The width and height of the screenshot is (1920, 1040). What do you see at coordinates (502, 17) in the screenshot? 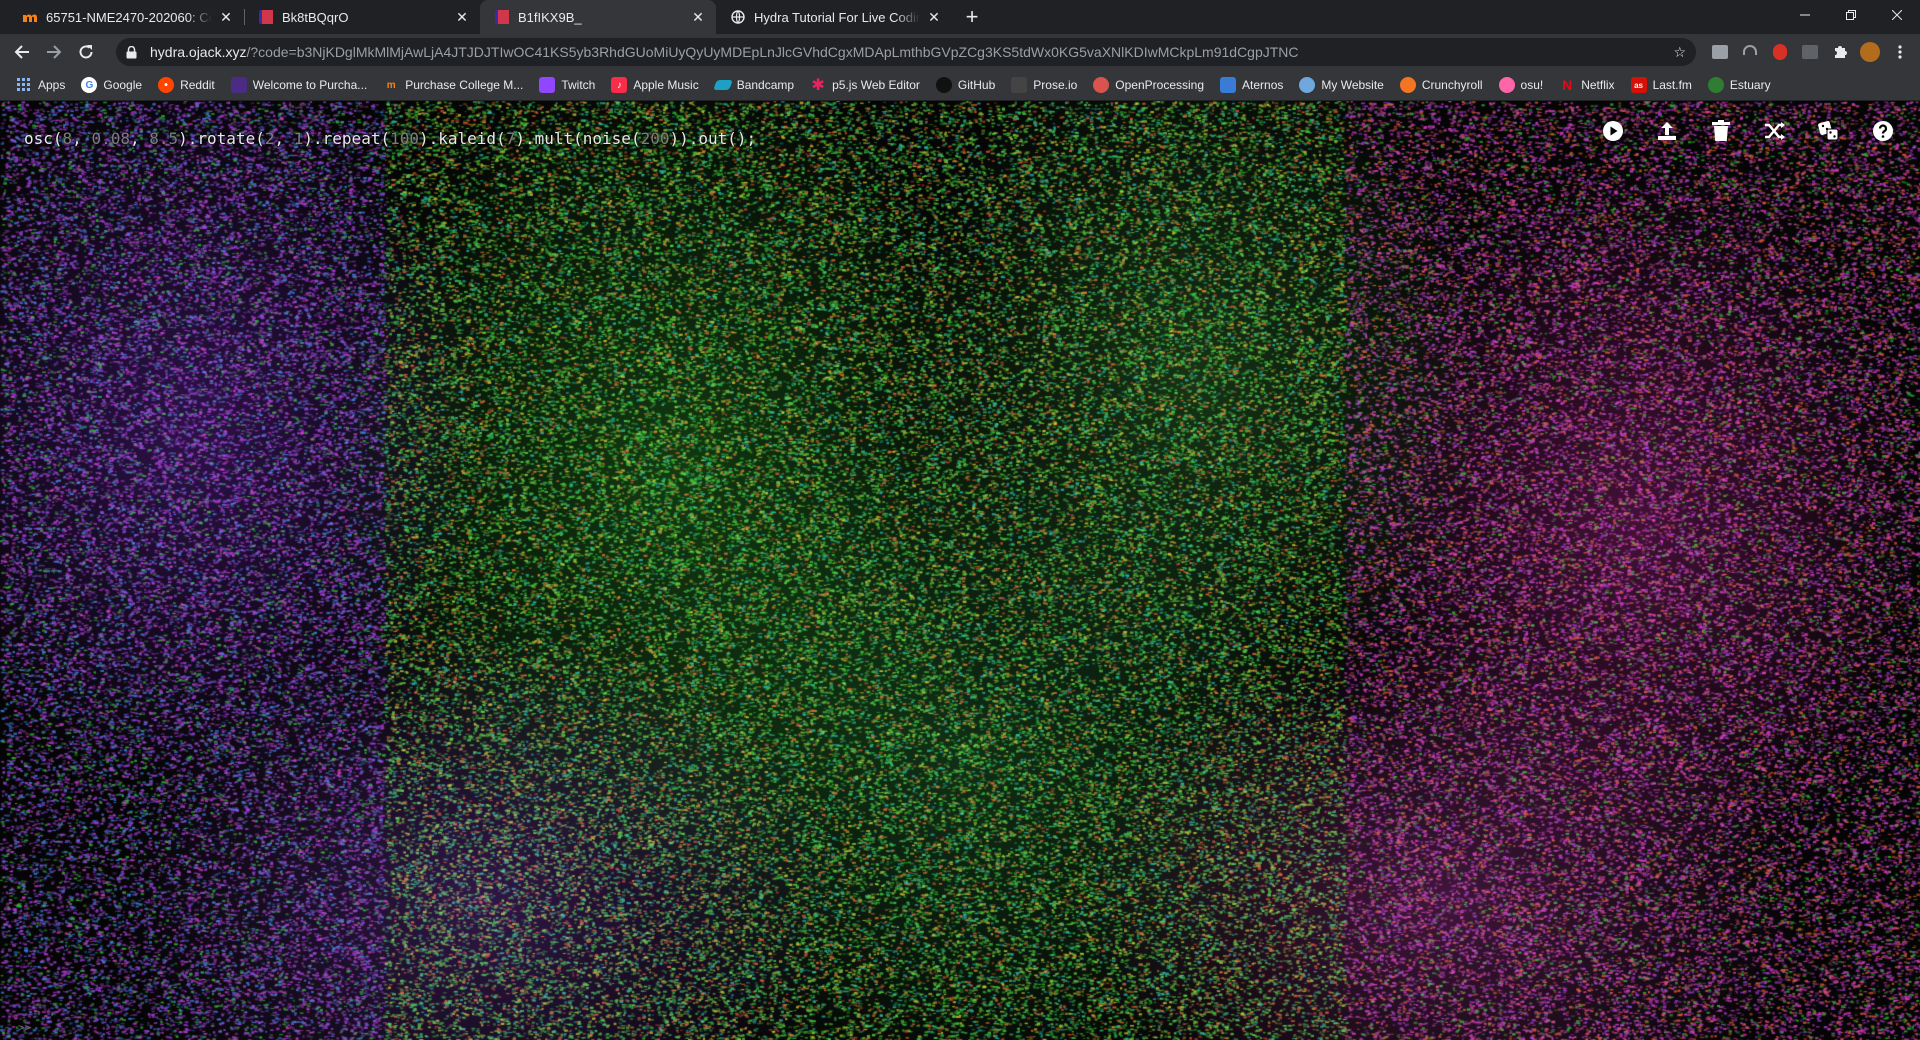
I see `hydra-icon` at bounding box center [502, 17].